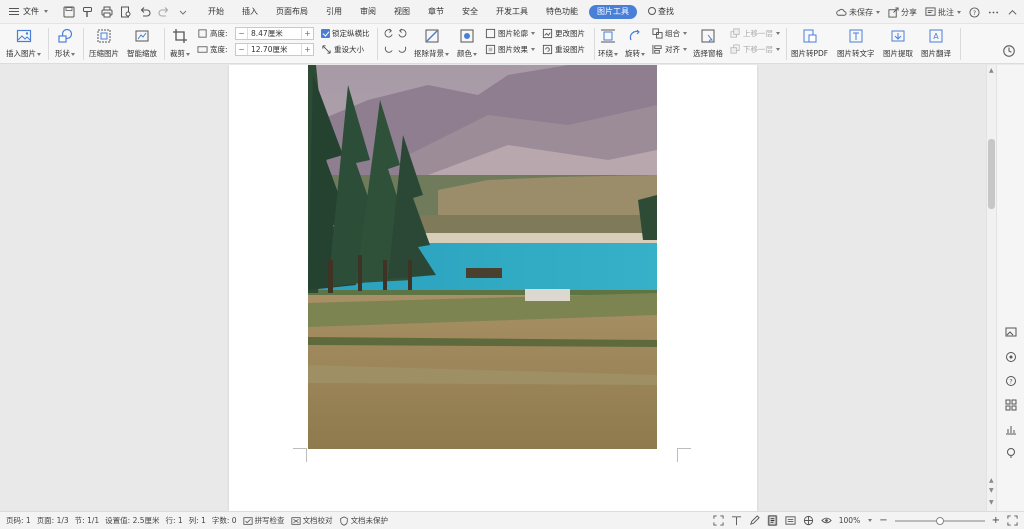 The width and height of the screenshot is (1024, 529). What do you see at coordinates (1012, 520) in the screenshot?
I see `fit-page-icon` at bounding box center [1012, 520].